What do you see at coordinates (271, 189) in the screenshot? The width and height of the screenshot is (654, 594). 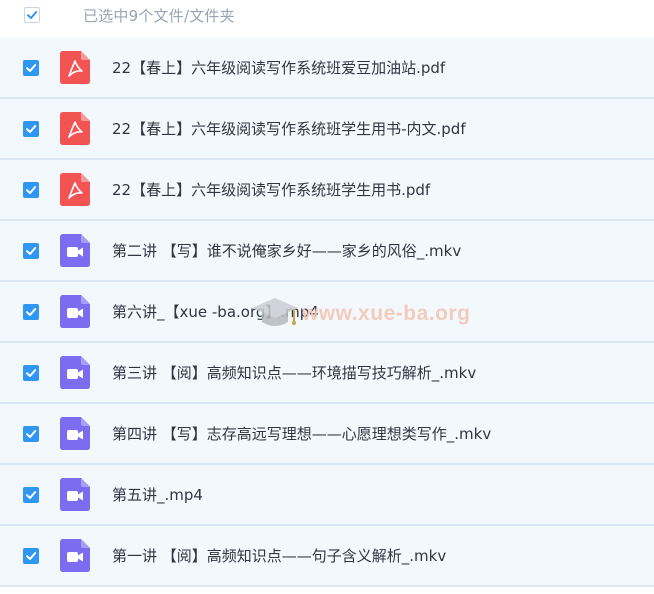 I see `file-name: 22【春上】六年级阅读写作系统班学生用书.pdf` at bounding box center [271, 189].